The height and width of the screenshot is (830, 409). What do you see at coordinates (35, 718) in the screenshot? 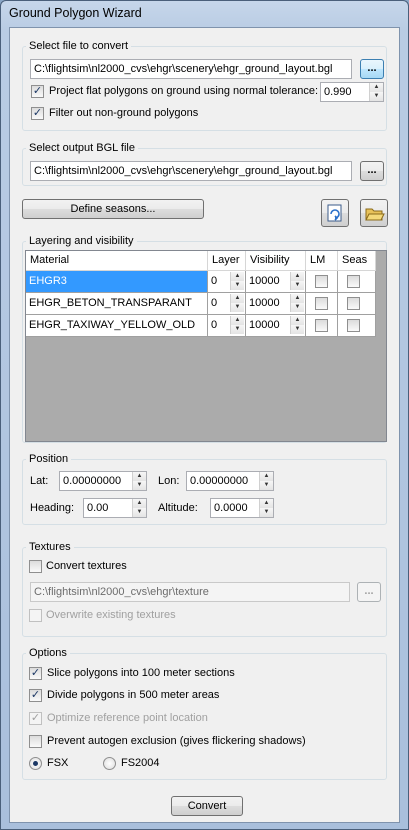
I see `optimize-reference-checkbox: ✓` at bounding box center [35, 718].